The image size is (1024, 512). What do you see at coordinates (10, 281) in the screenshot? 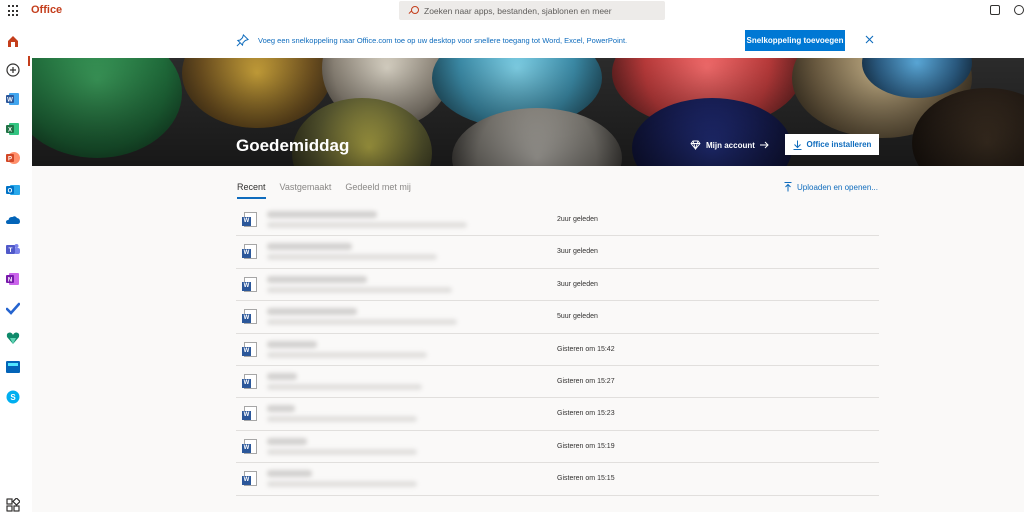
I see `svg-text: N` at bounding box center [10, 281].